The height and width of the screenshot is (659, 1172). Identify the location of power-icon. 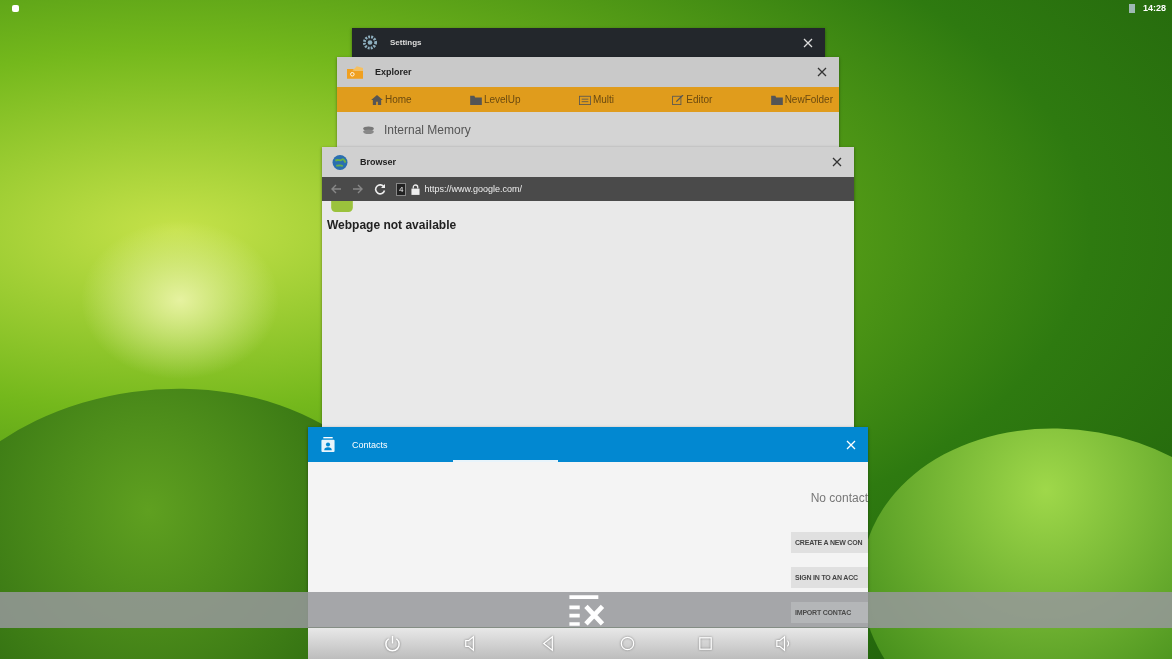
(392, 643).